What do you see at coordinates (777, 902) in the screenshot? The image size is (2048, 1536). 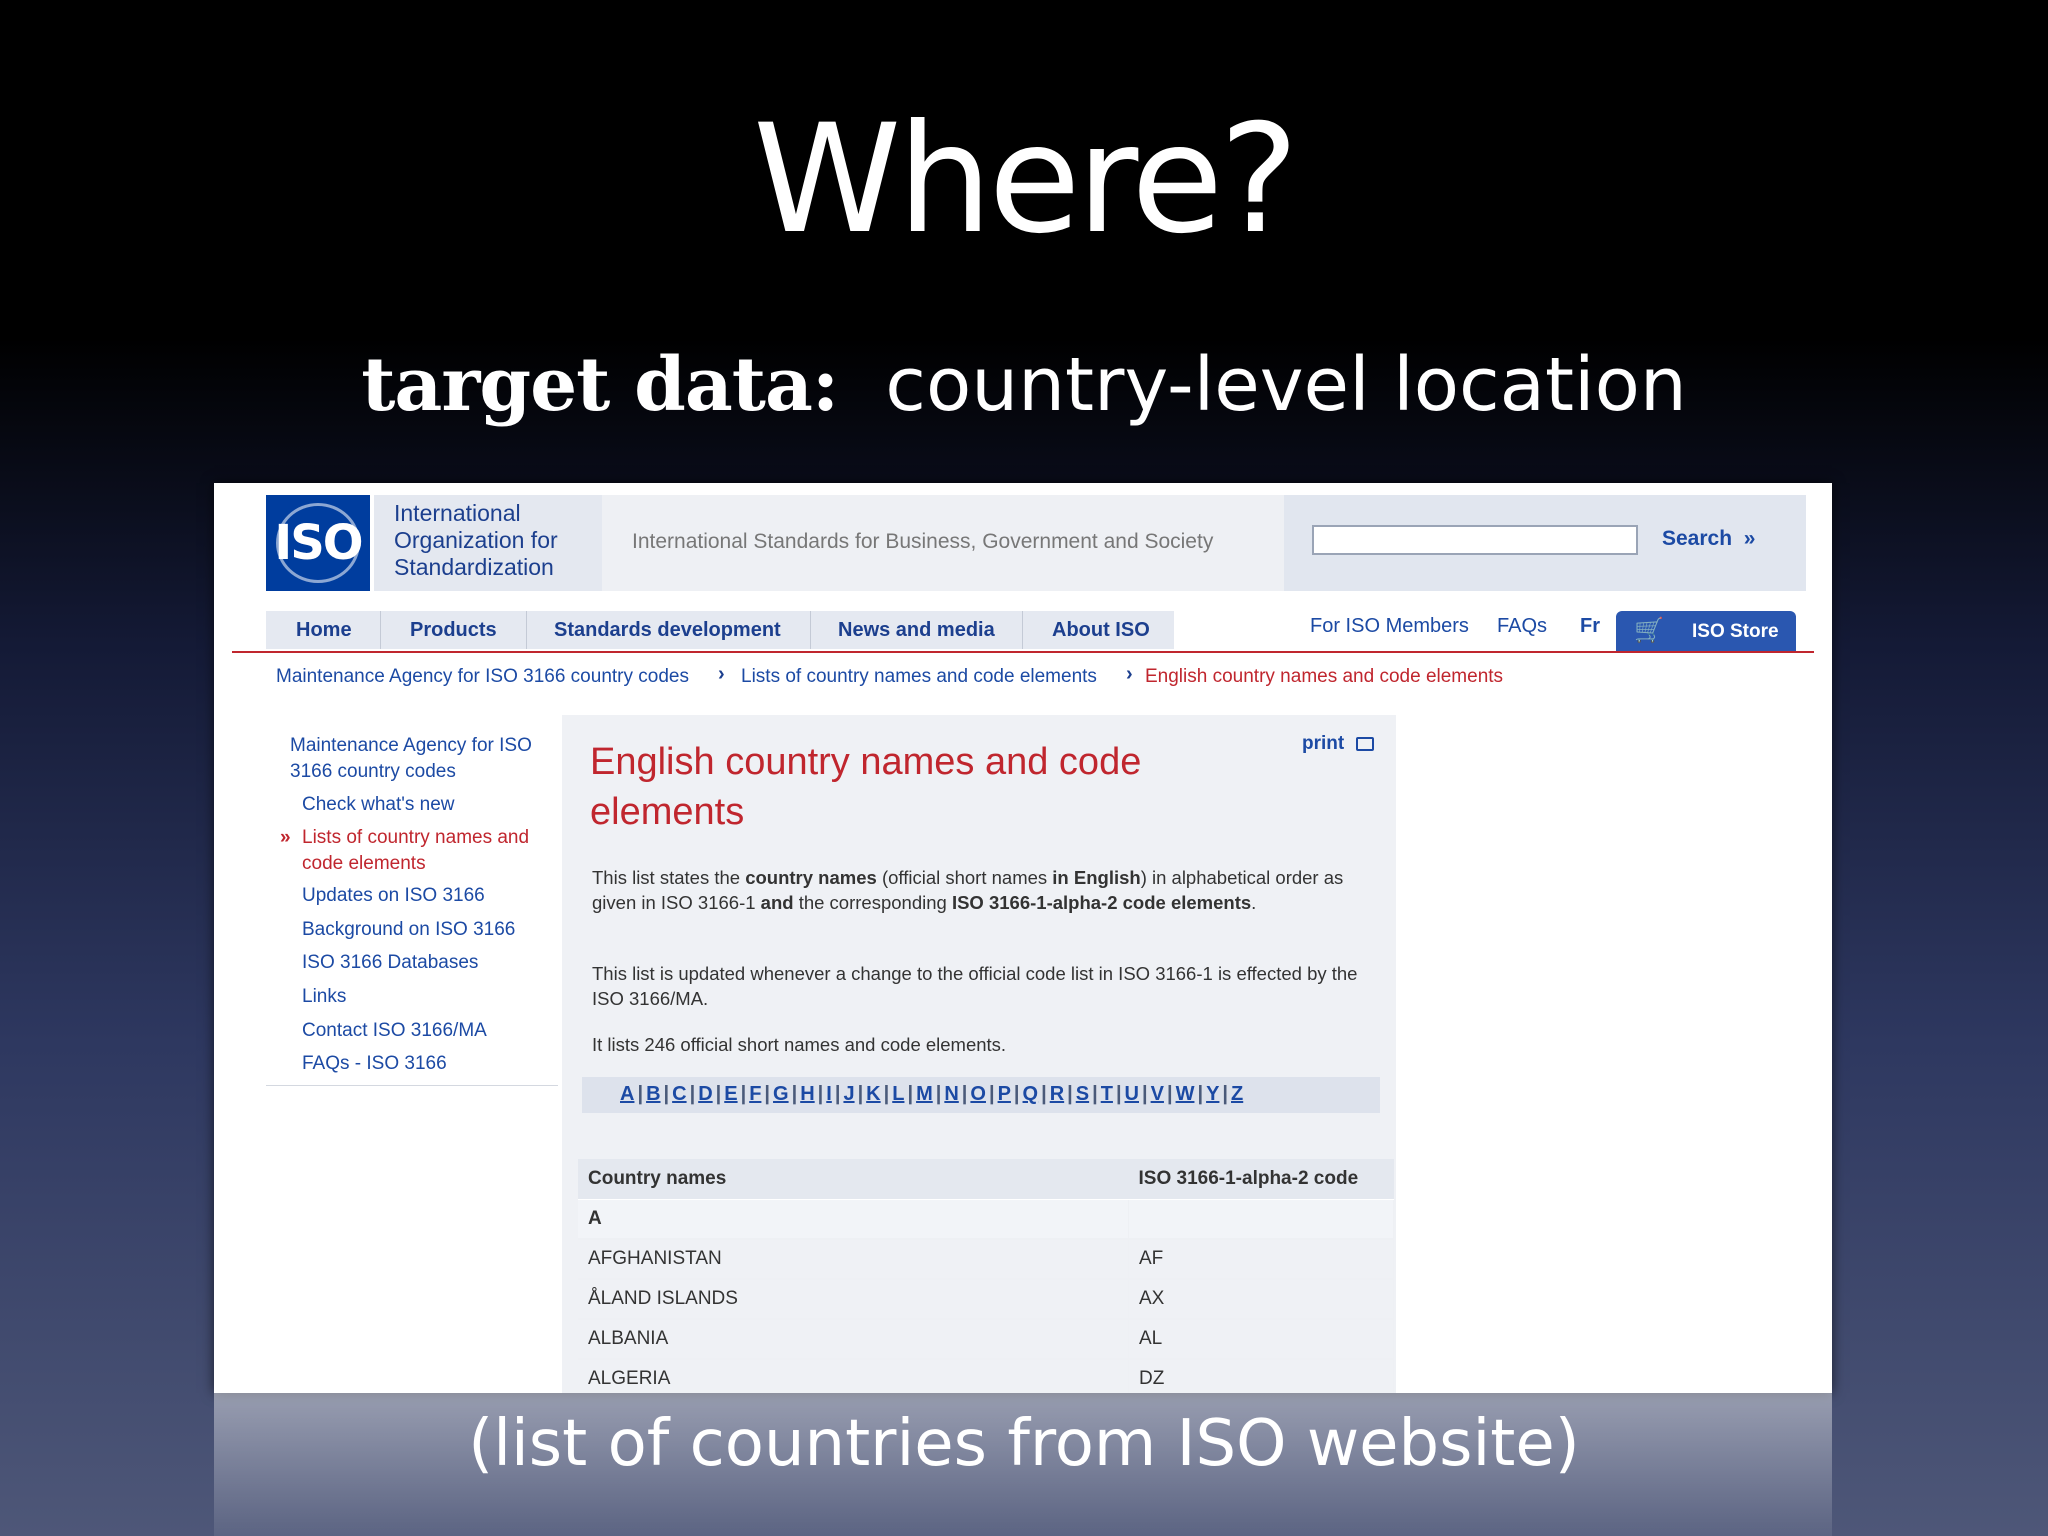 I see `text-bold: and` at bounding box center [777, 902].